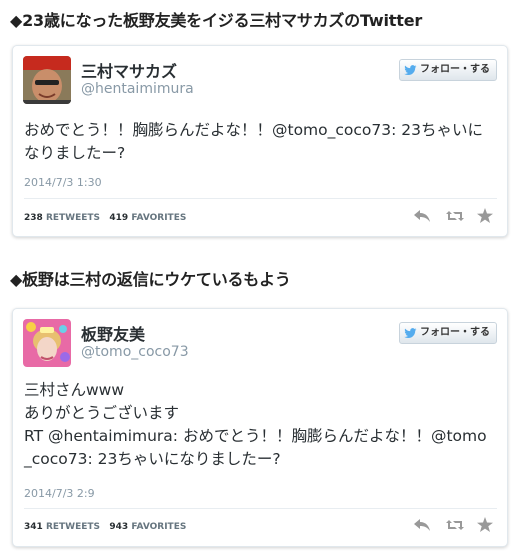  What do you see at coordinates (113, 333) in the screenshot?
I see `display-name: 板野友美` at bounding box center [113, 333].